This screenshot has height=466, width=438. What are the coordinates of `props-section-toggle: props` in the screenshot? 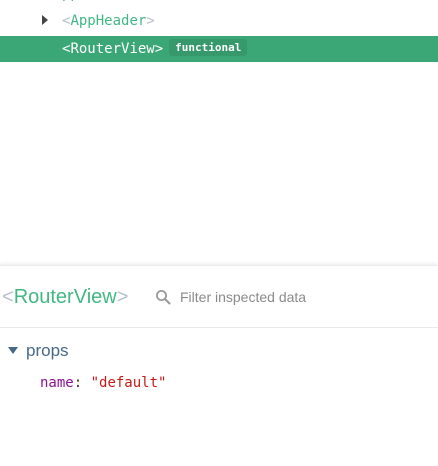 It's located at (38, 351).